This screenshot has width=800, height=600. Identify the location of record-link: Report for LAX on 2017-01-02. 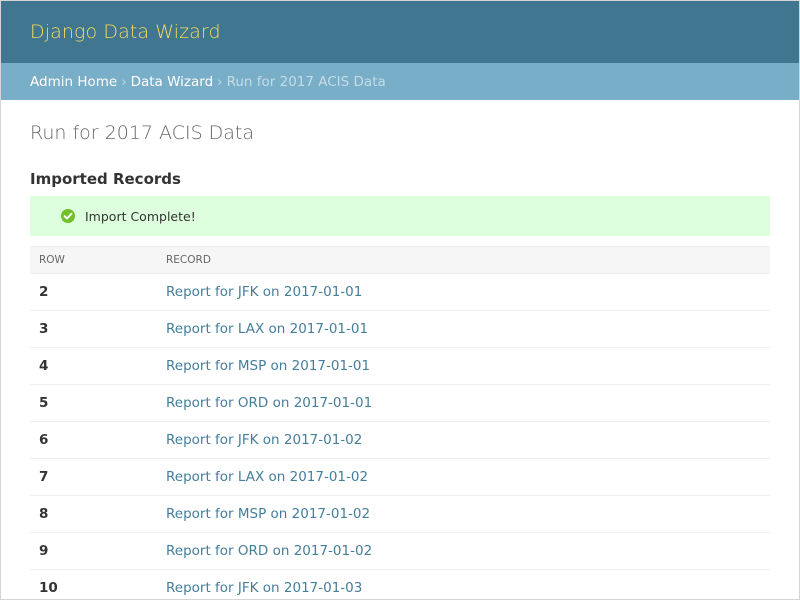
(267, 477).